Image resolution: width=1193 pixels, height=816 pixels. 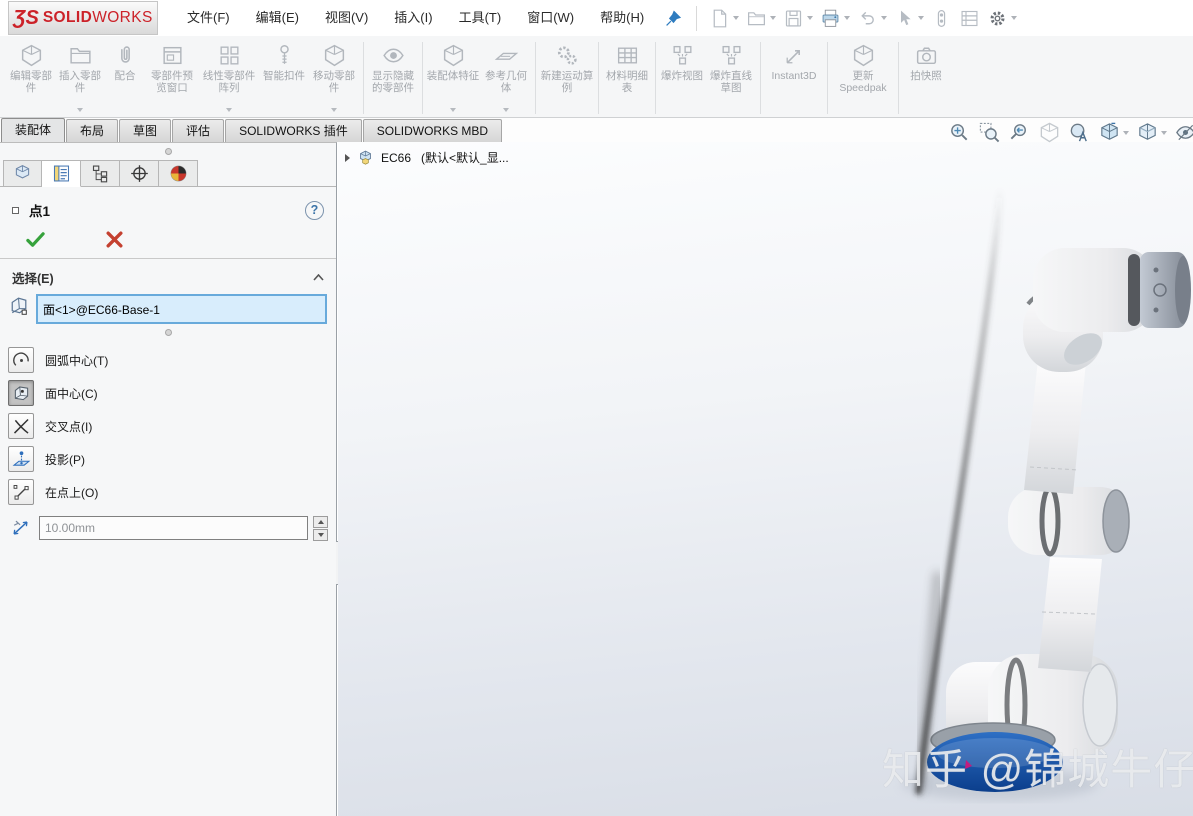 I want to click on projection-button, so click(x=21, y=459).